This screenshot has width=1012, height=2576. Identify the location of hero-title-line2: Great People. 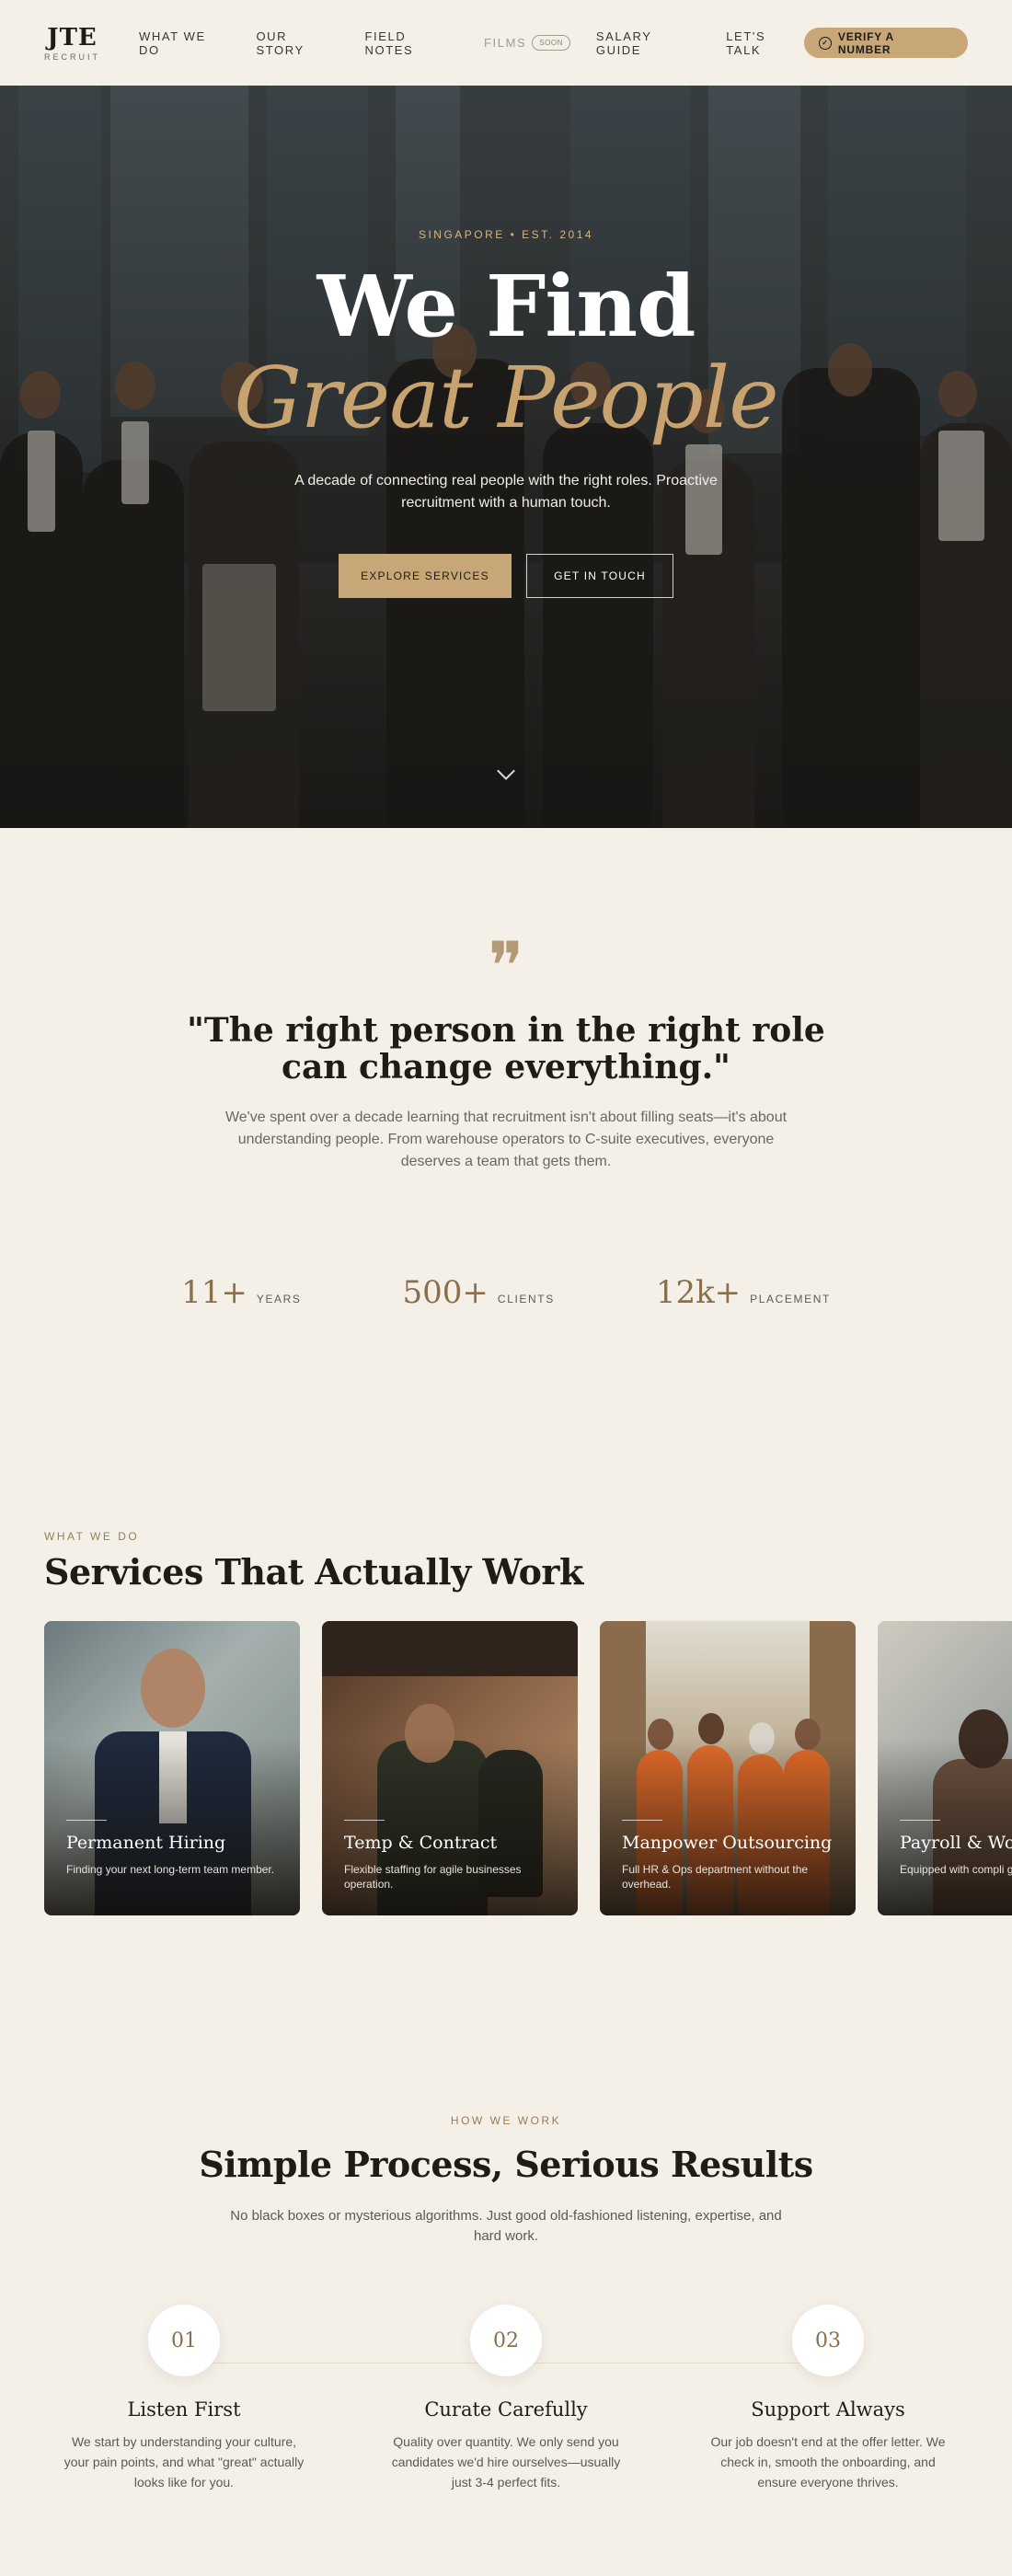
(506, 398).